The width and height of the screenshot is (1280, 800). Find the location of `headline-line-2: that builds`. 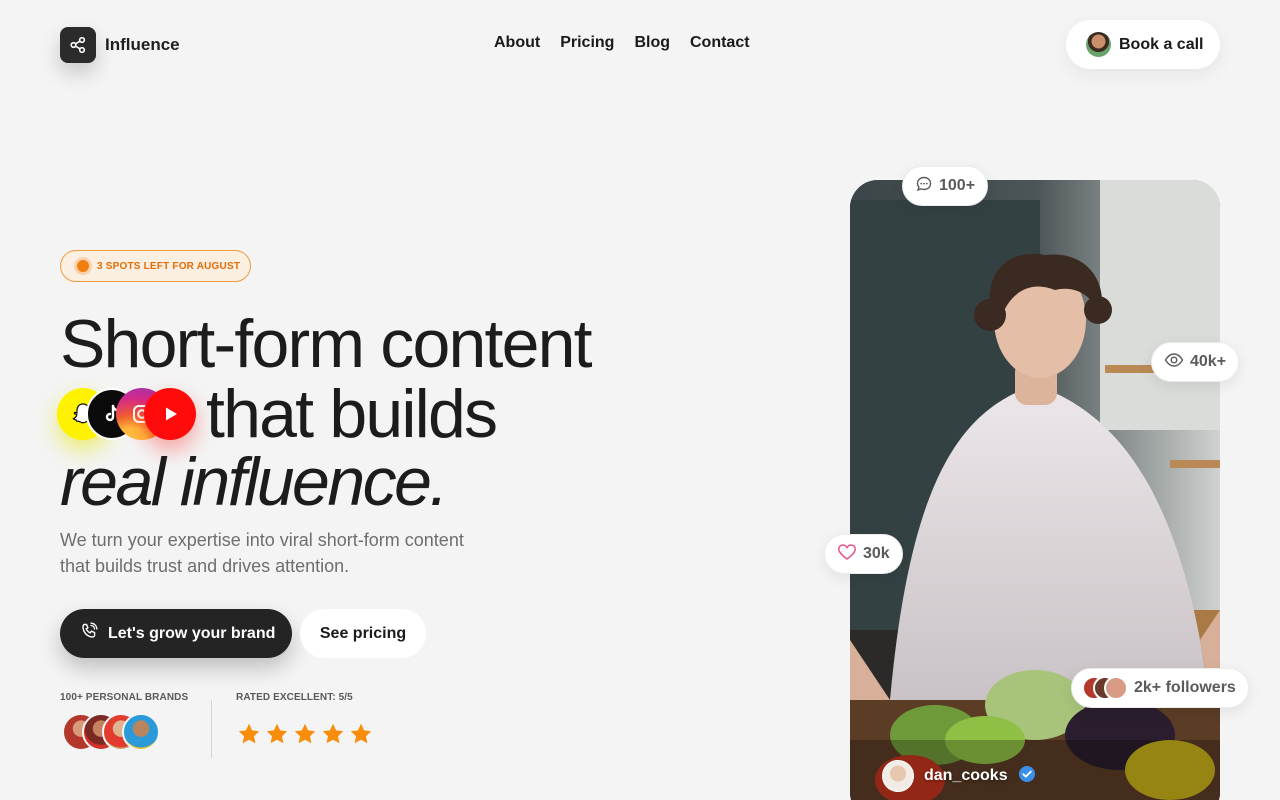

headline-line-2: that builds is located at coordinates (352, 414).